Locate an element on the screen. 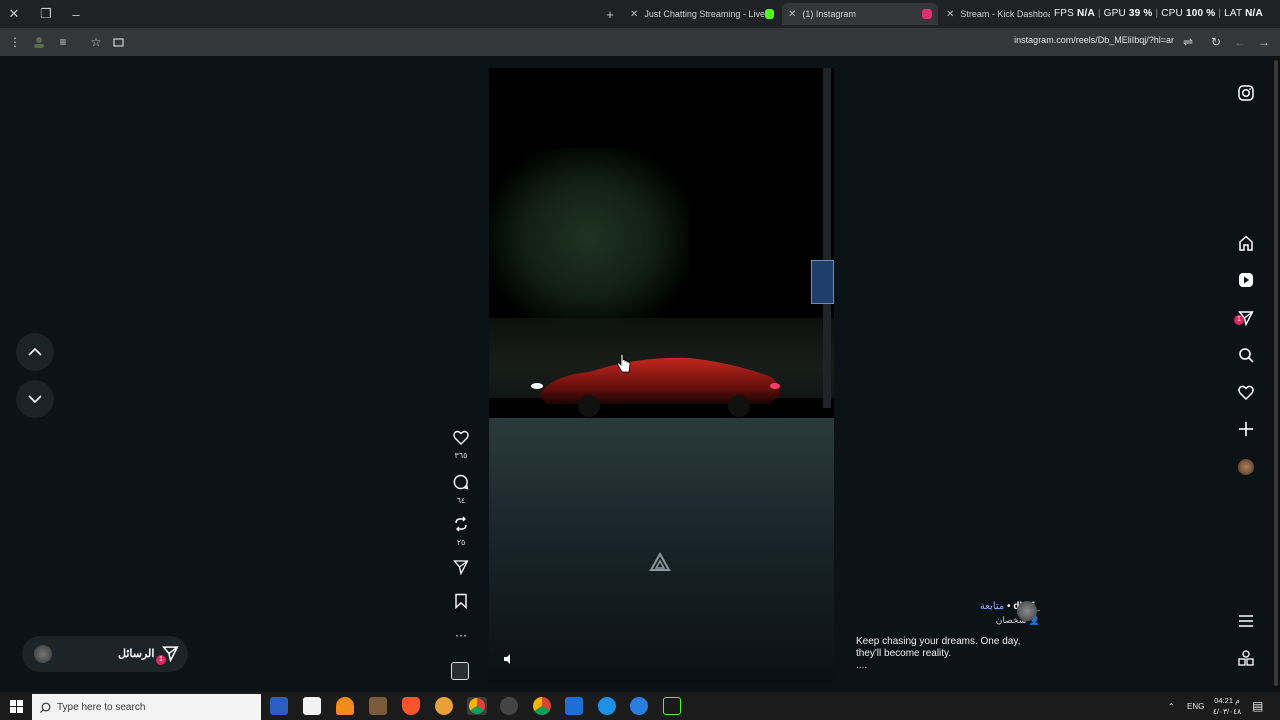 Image resolution: width=1280 pixels, height=720 pixels. bookmark-star-icon: ☆ is located at coordinates (96, 42).